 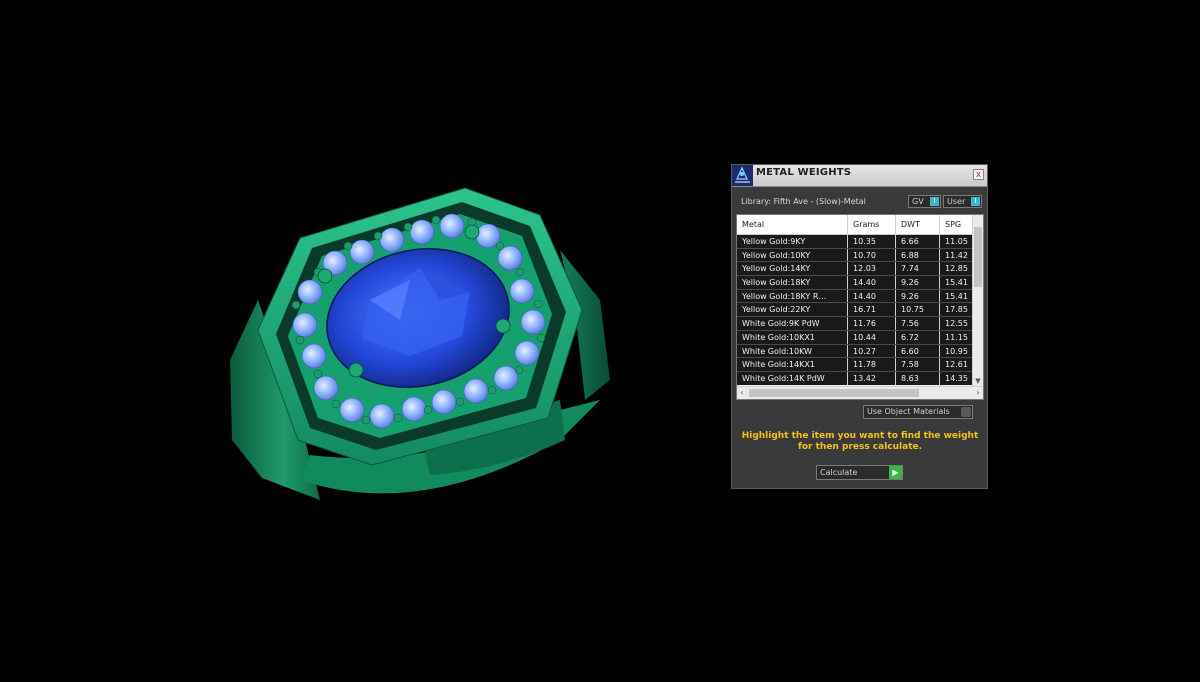 What do you see at coordinates (855, 283) in the screenshot?
I see `table-row: Yellow Gold:18KY 14.40 9.26 15.41` at bounding box center [855, 283].